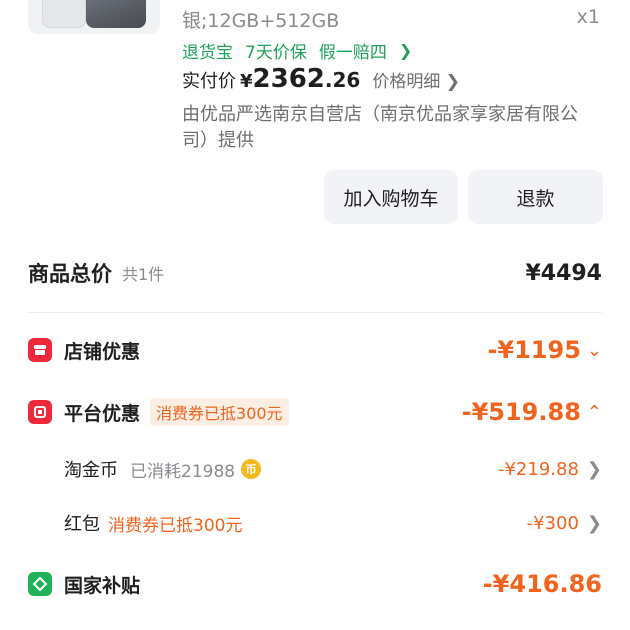  Describe the element at coordinates (594, 412) in the screenshot. I see `chevron-up-icon: ⌃` at that location.